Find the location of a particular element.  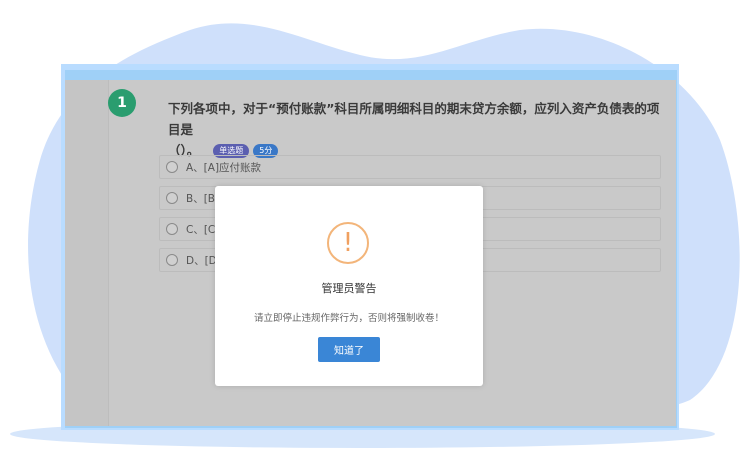

option-label: A、[A]应付账款 is located at coordinates (224, 167).